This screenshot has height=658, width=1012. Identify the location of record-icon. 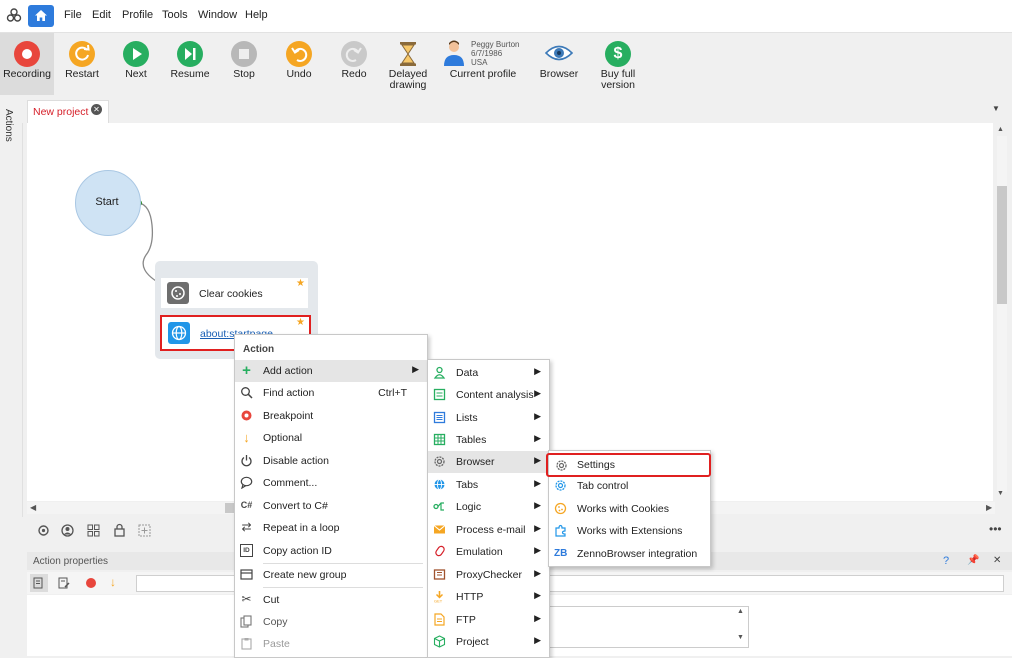
(27, 54).